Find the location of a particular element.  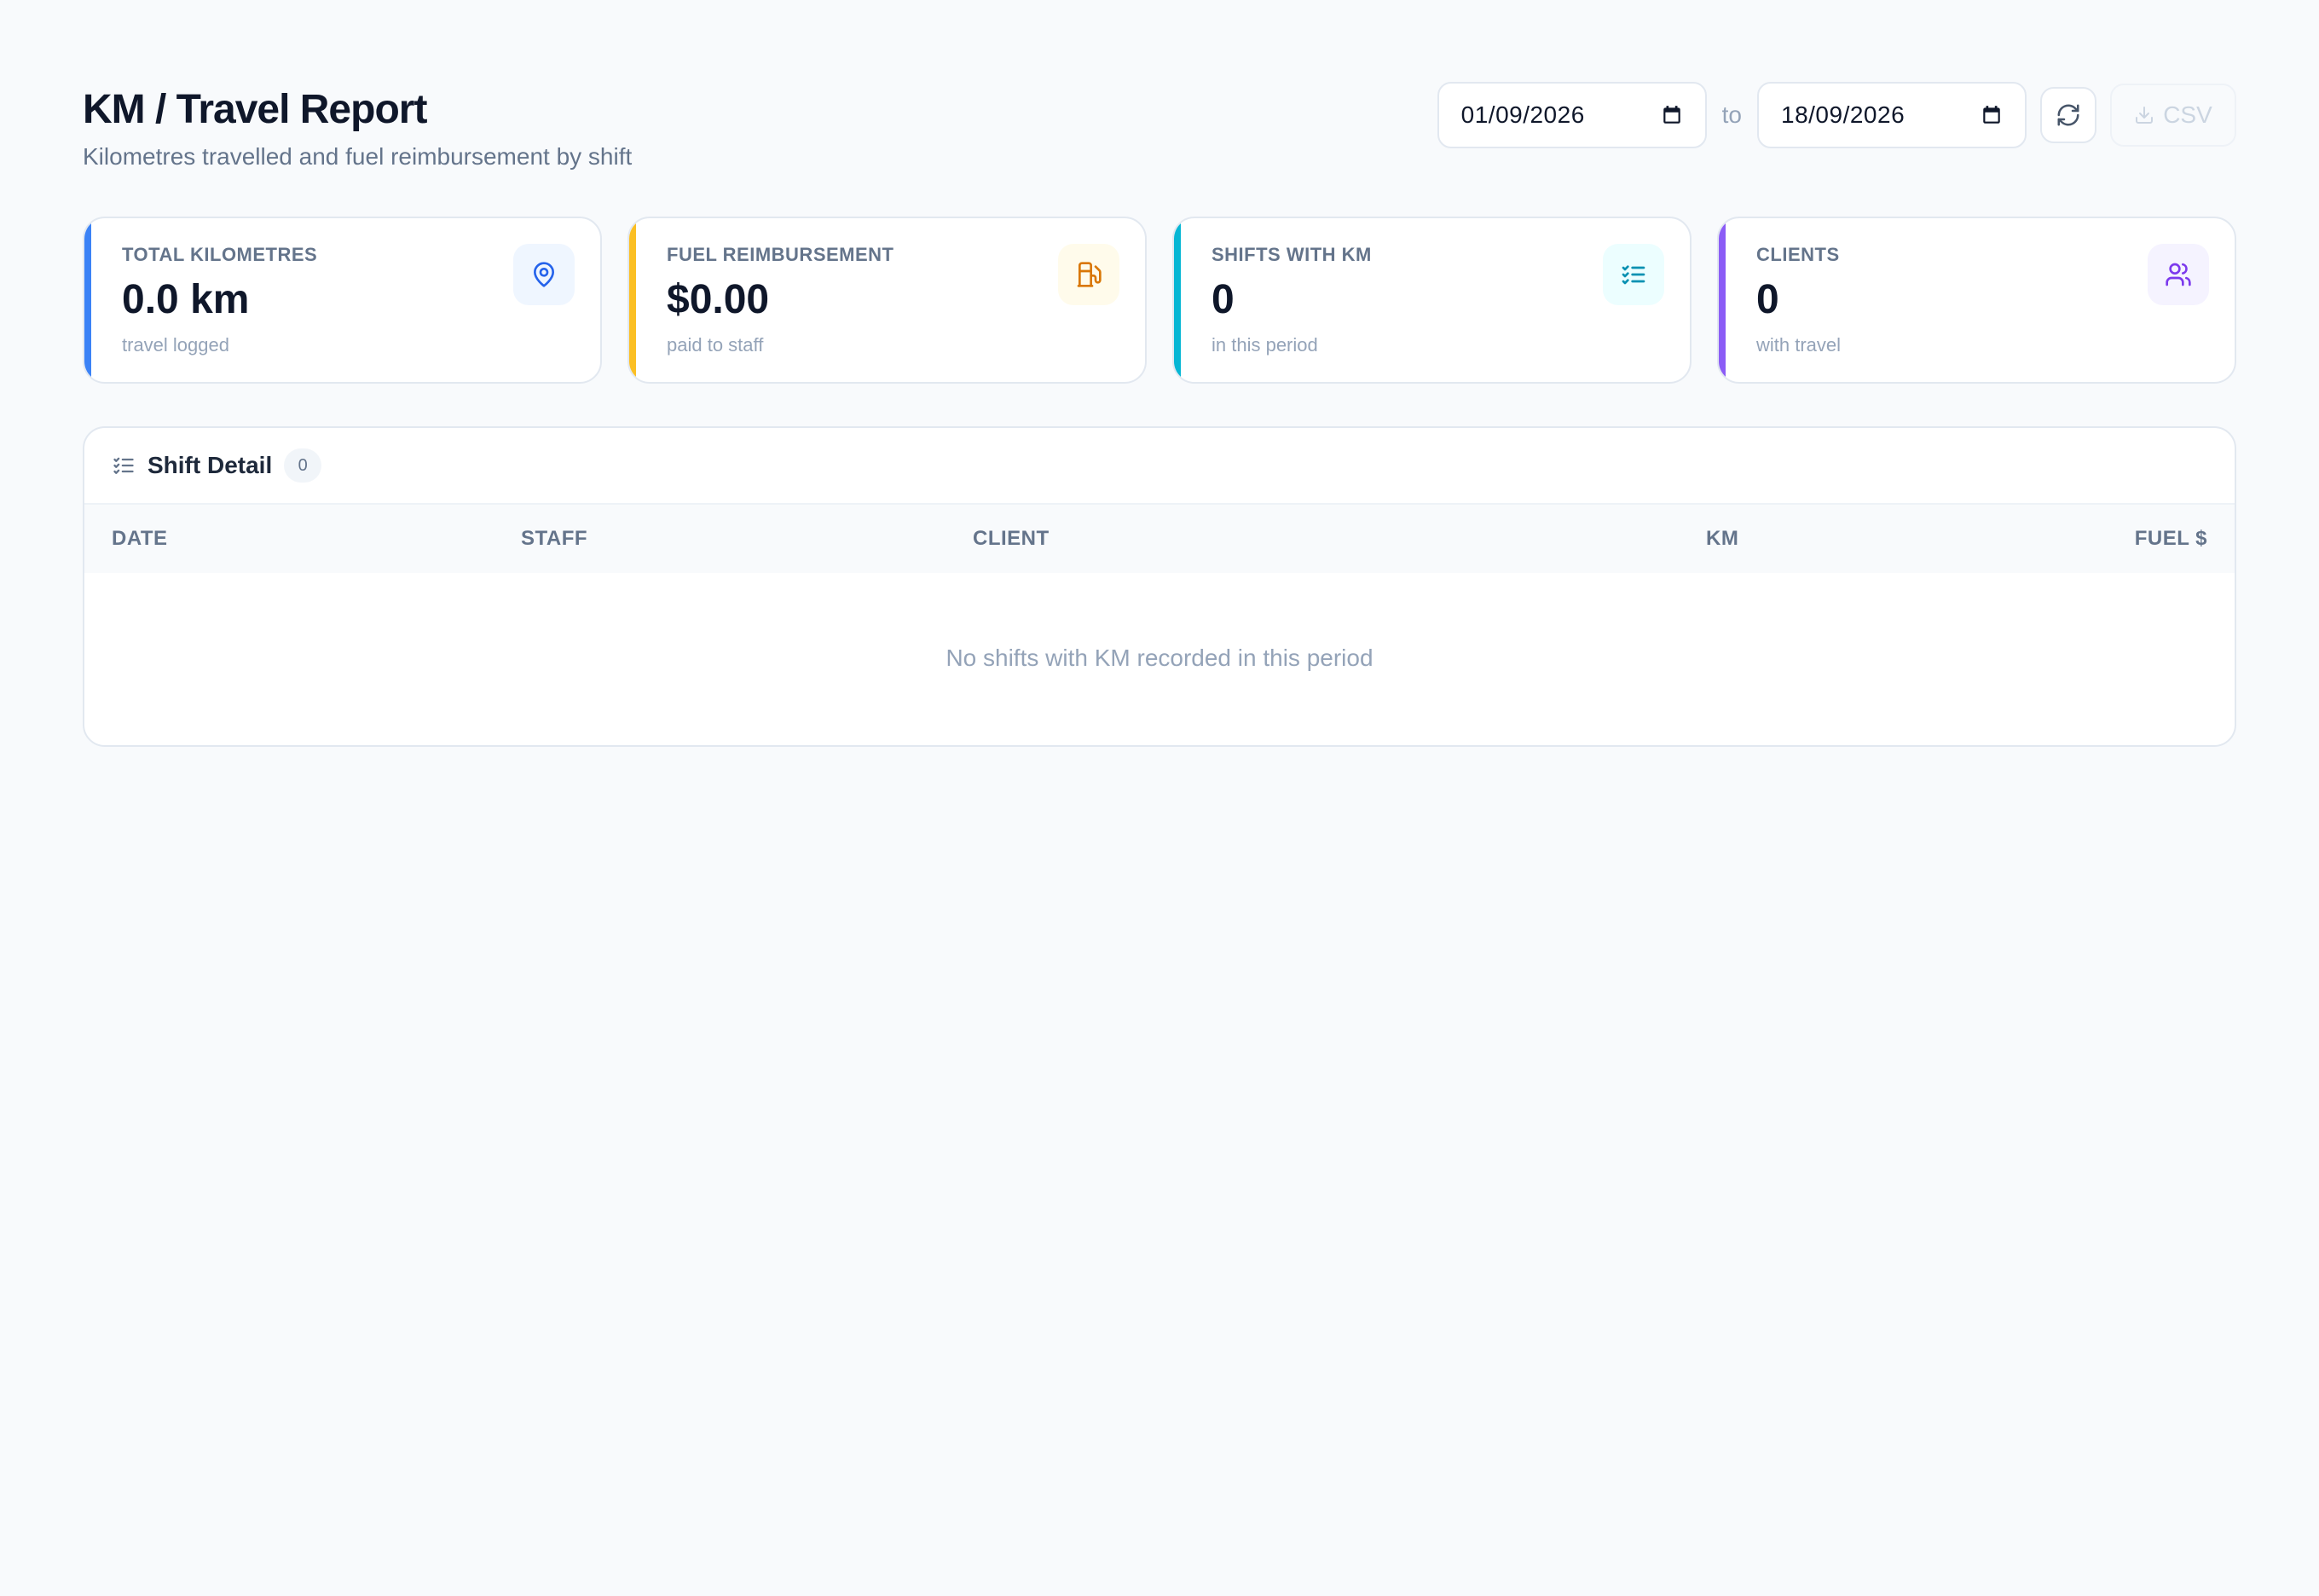

stat-label: TOTAL KILOMETRES is located at coordinates (220, 254).